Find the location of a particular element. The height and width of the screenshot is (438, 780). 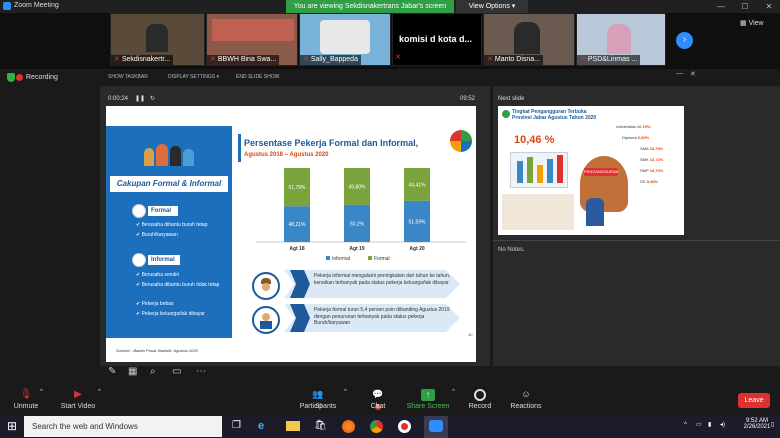

timer-controls: ❚❚ ↻ is located at coordinates (145, 98).